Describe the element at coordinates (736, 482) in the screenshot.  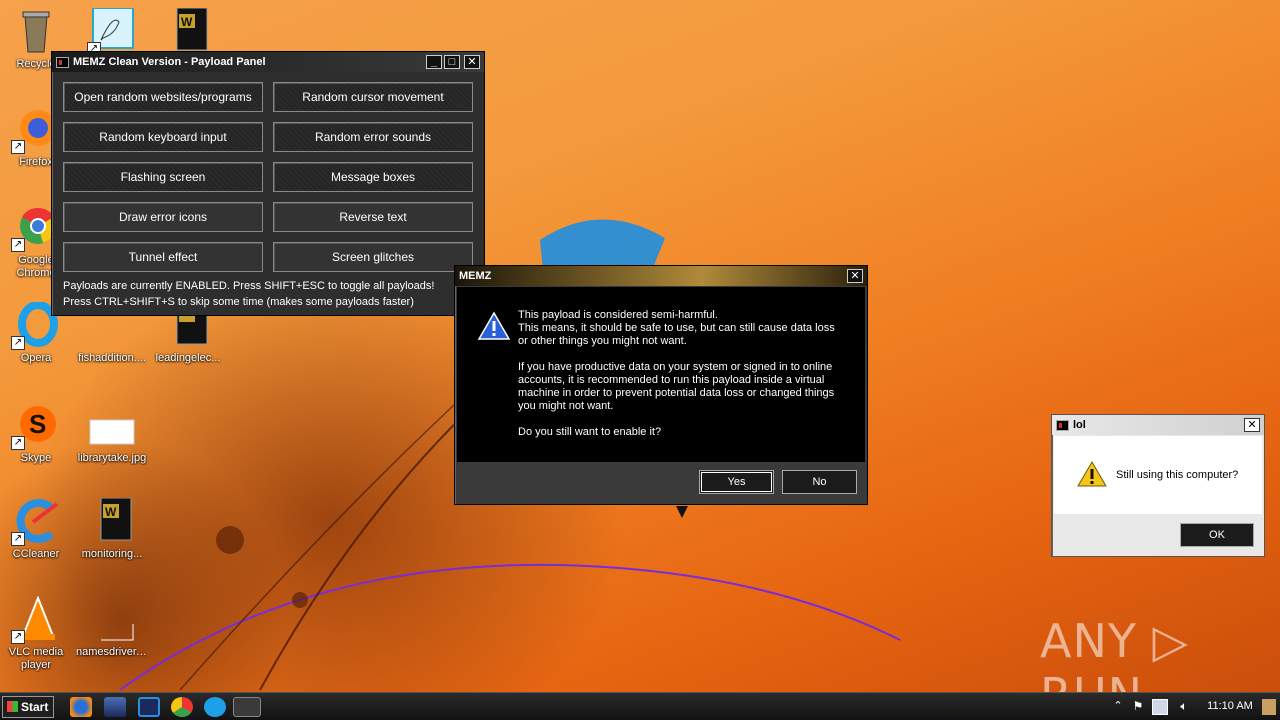
I see `yes-button: Yes` at that location.